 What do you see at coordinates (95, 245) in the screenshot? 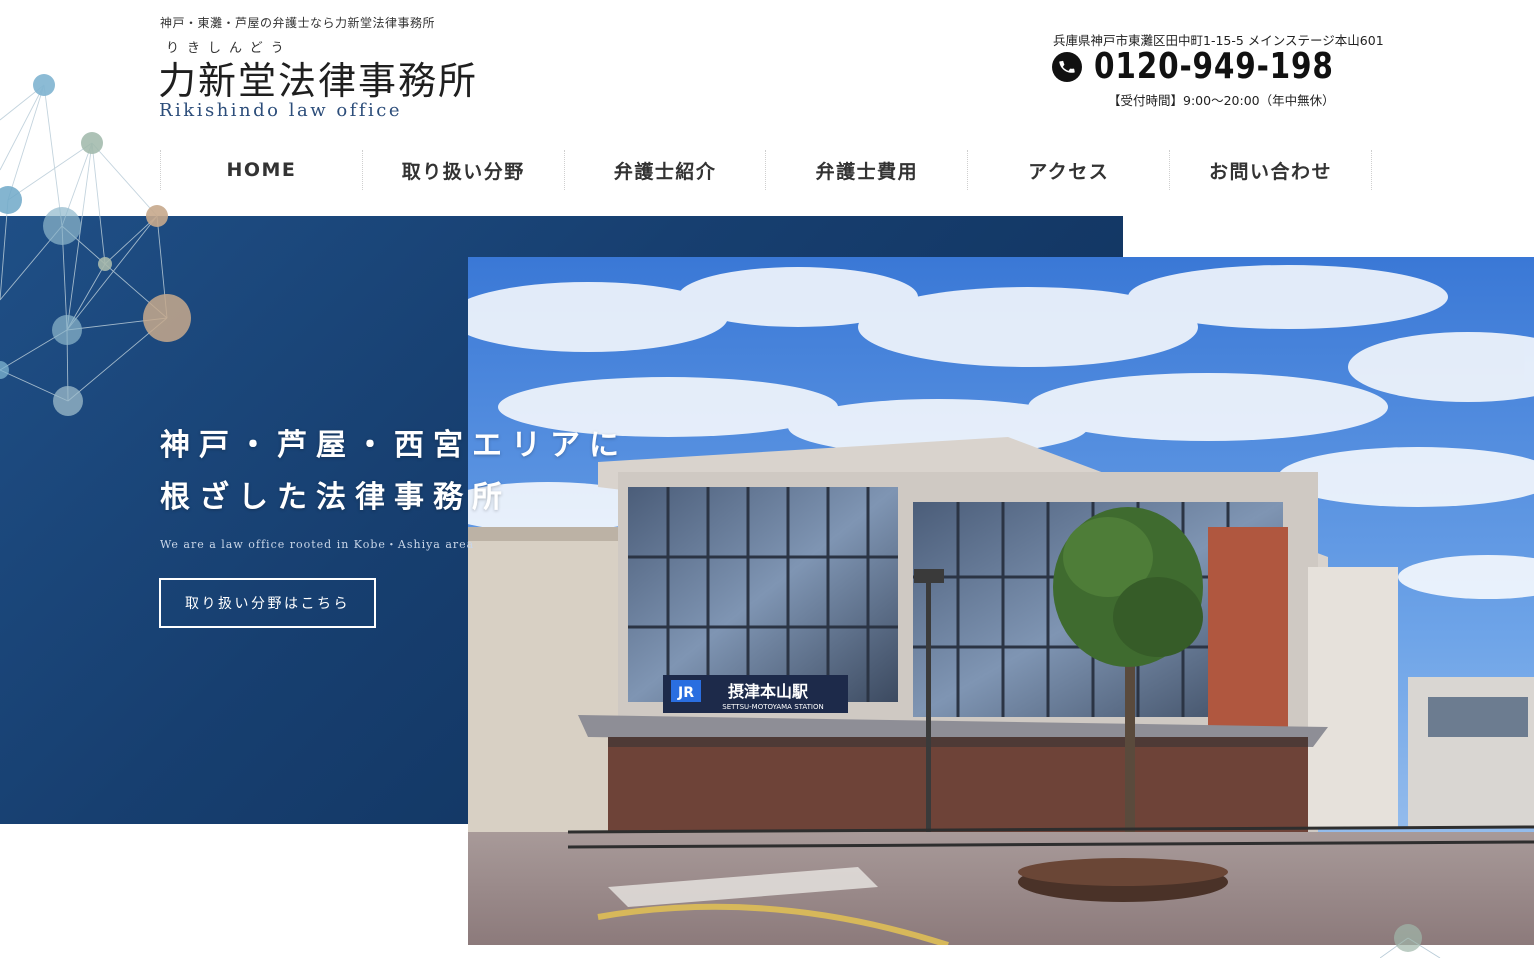
I see `molecule-decoration` at bounding box center [95, 245].